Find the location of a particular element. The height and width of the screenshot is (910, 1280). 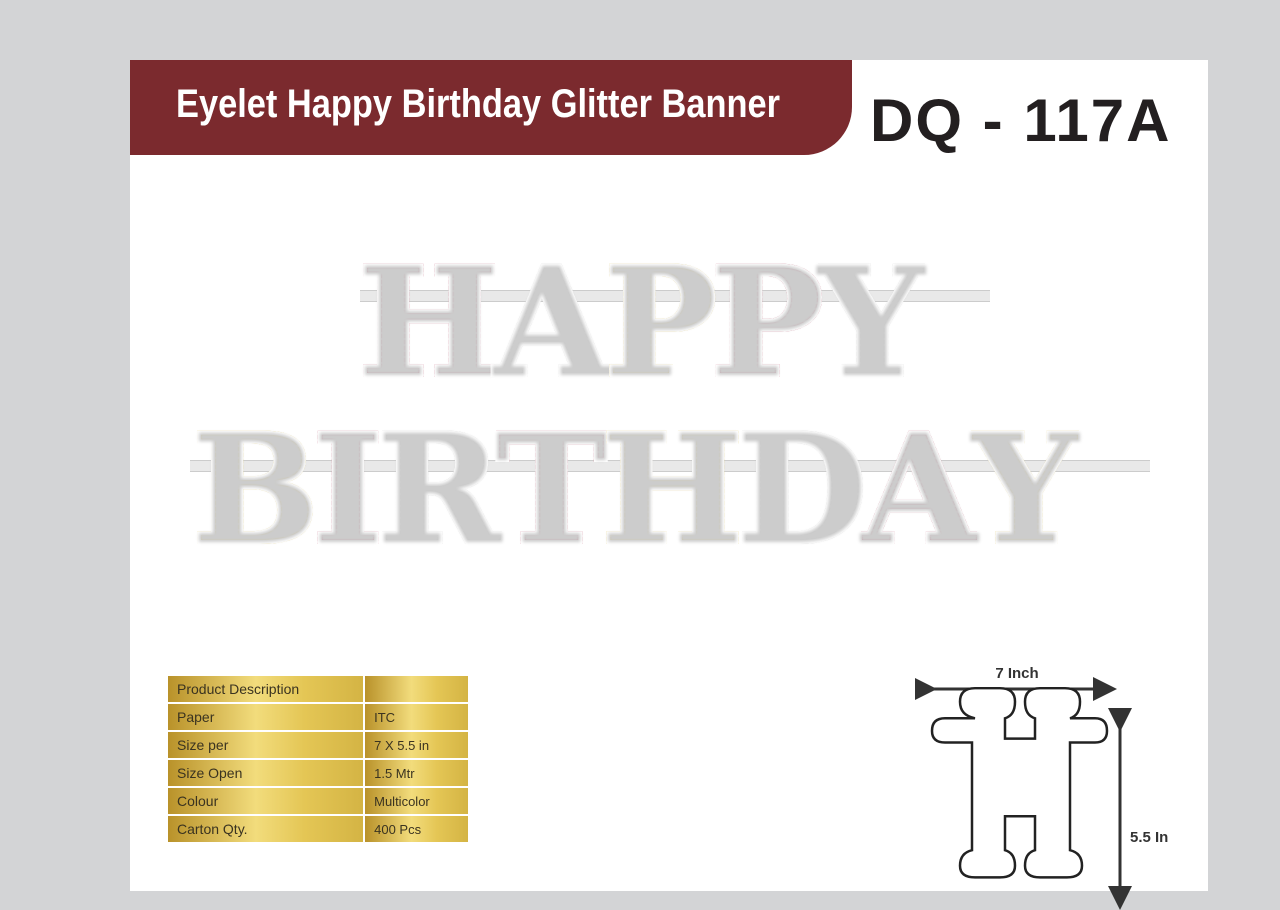

table-row: Size per 7 X 5.5 in is located at coordinates (317, 745).